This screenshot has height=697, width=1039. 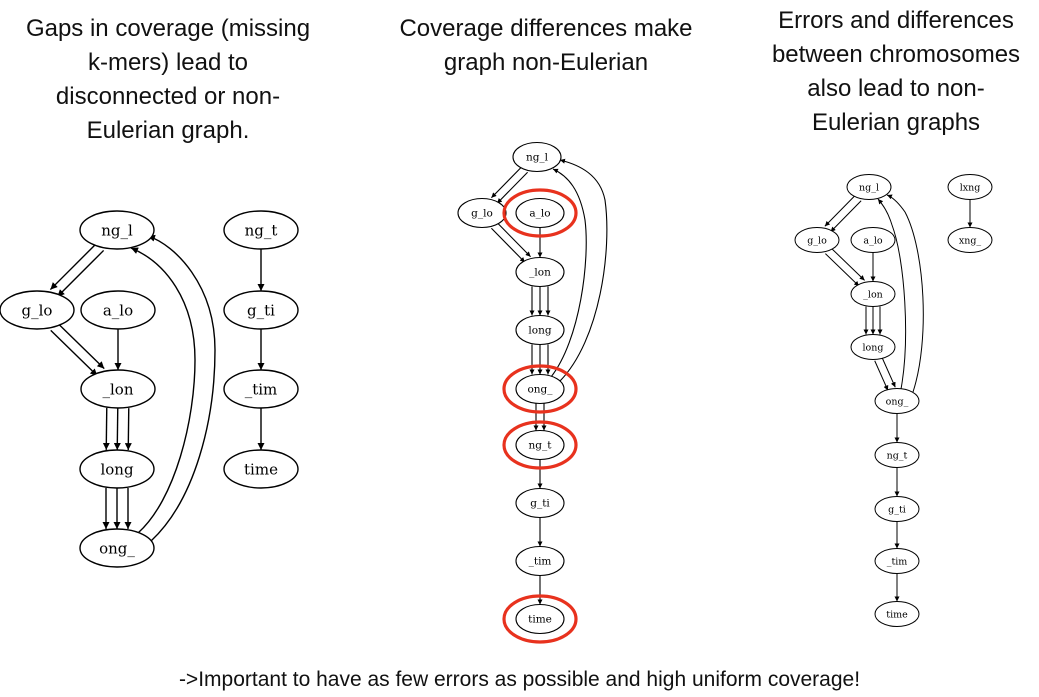 I want to click on node-label: xng_, so click(x=970, y=240).